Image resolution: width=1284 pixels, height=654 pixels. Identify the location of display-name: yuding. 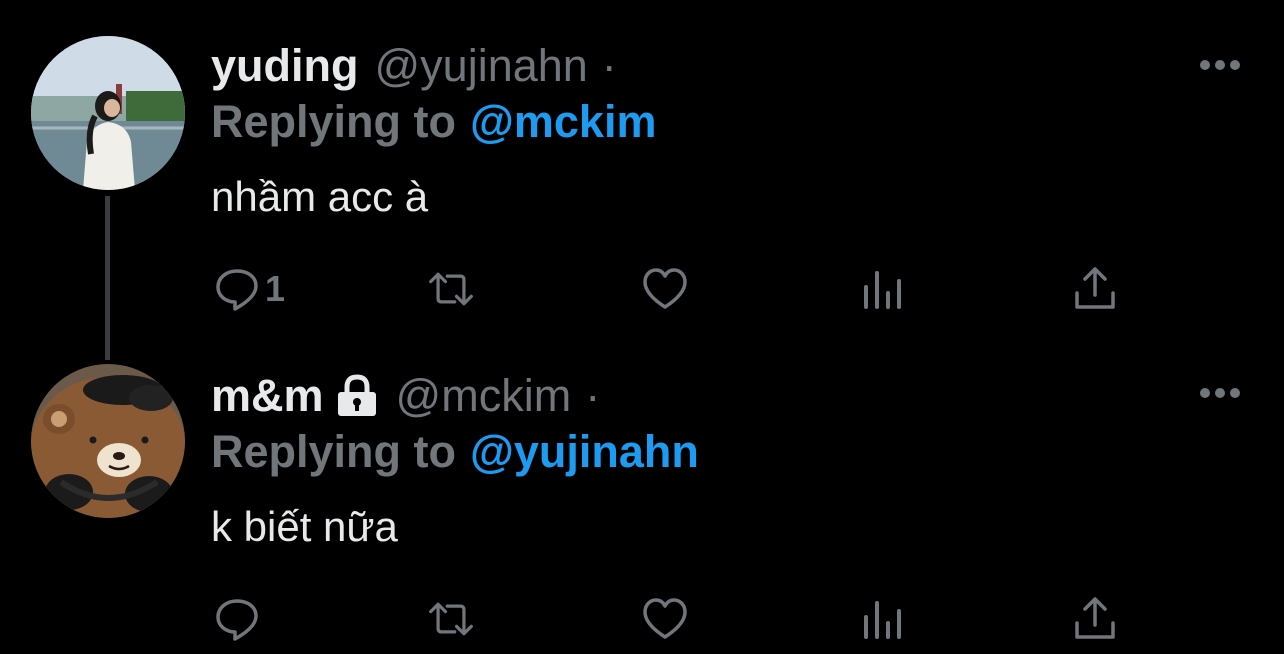
(284, 66).